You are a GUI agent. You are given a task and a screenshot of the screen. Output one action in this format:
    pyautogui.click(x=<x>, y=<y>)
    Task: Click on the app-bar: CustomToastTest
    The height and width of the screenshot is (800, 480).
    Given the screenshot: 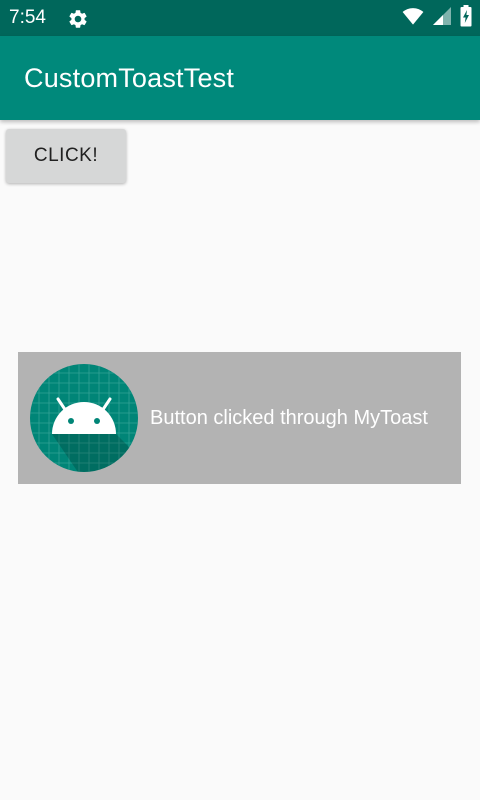 What is the action you would take?
    pyautogui.click(x=240, y=78)
    